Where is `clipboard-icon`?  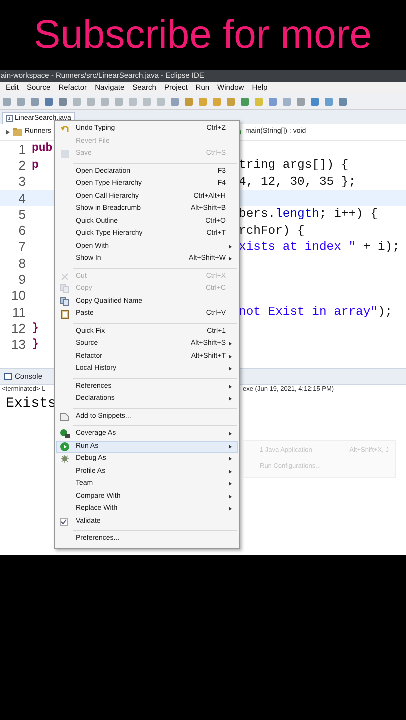 clipboard-icon is located at coordinates (65, 314).